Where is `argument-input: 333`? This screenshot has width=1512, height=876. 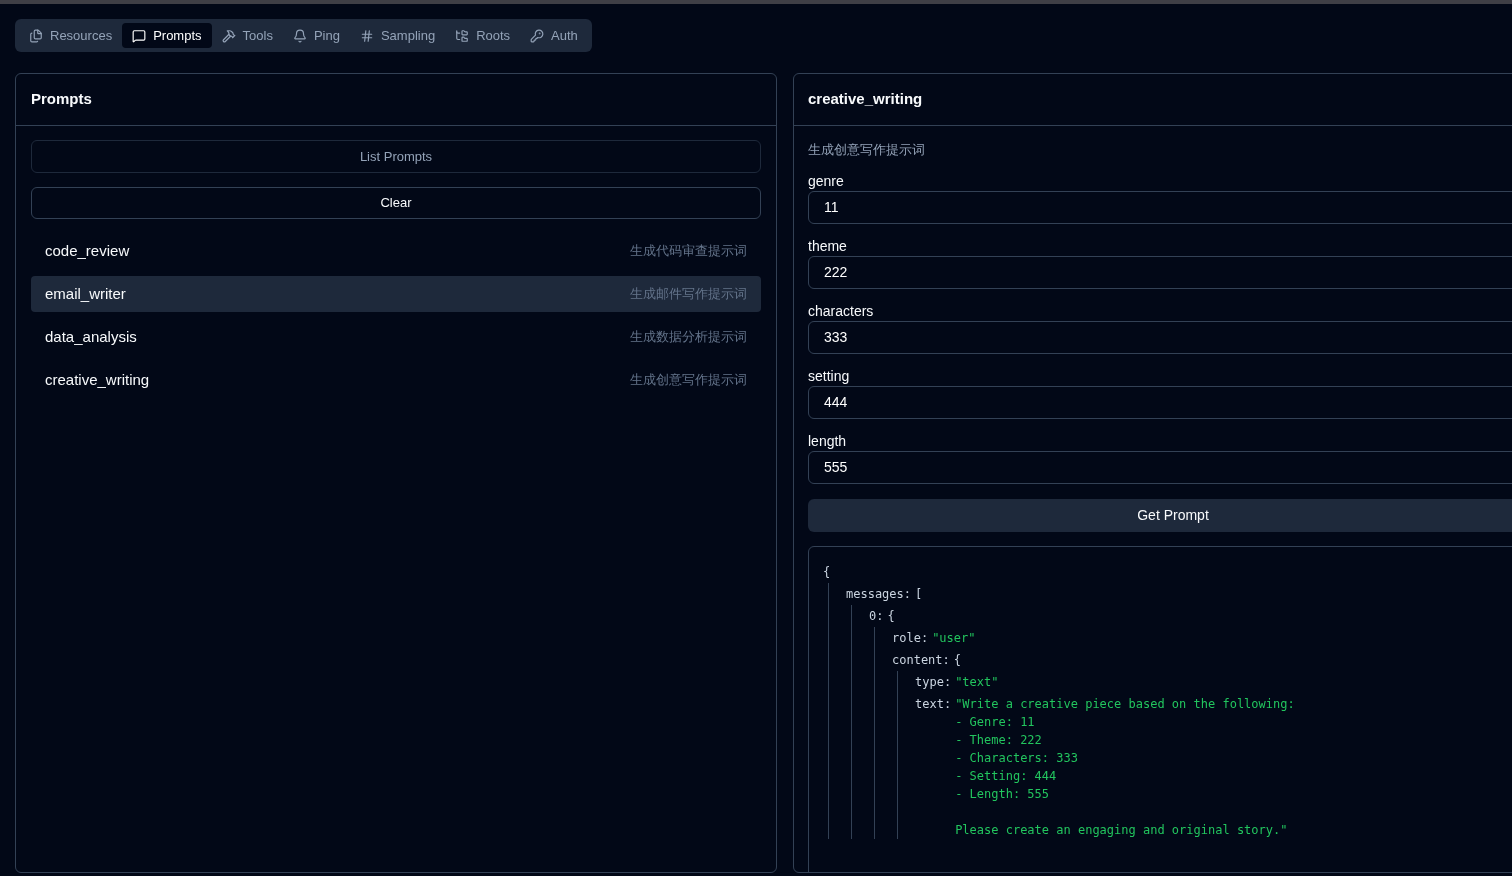
argument-input: 333 is located at coordinates (1160, 337).